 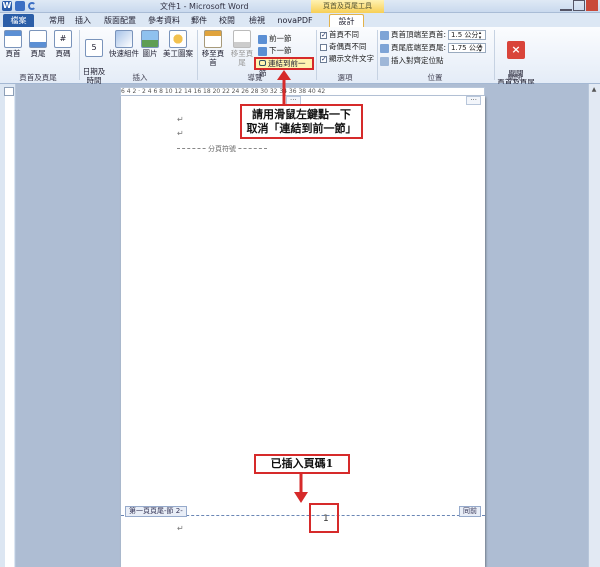 I want to click on footer-section-tag: 第一頁頁尾-節 2-, so click(x=156, y=511).